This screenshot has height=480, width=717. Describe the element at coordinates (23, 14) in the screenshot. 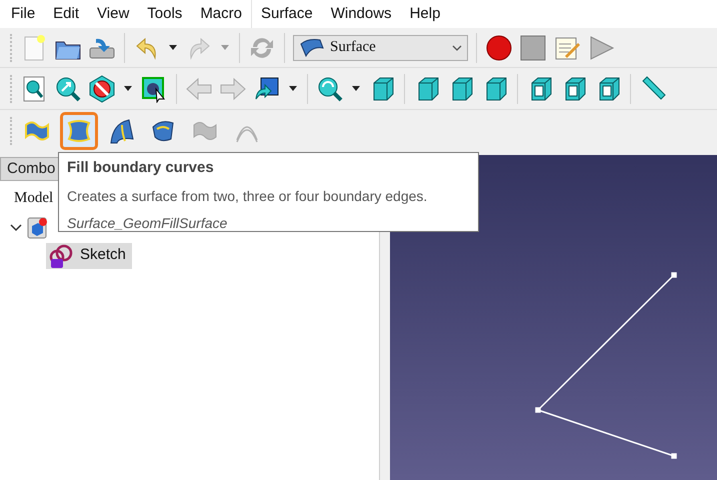

I see `menu-item: File` at that location.